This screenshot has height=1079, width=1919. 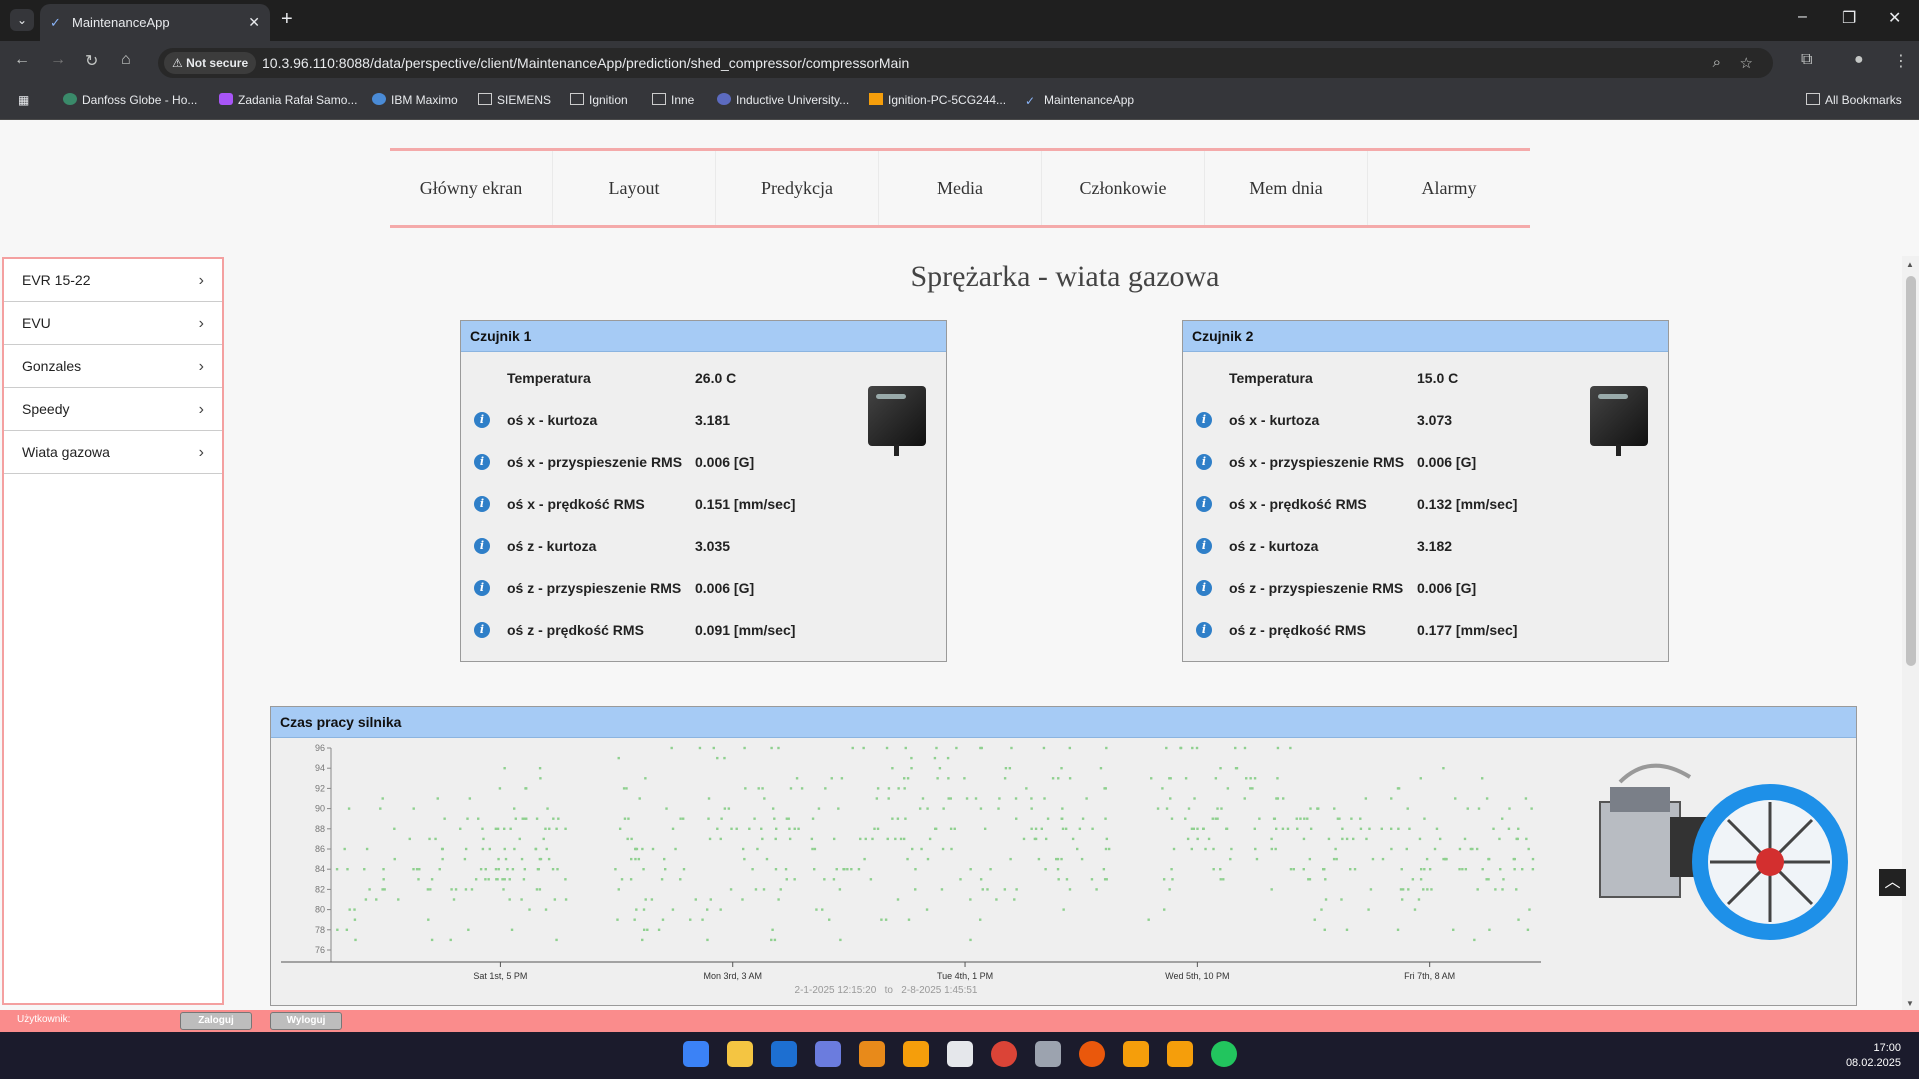 What do you see at coordinates (1123, 188) in the screenshot?
I see `nav-czlonkowie: Członkowie` at bounding box center [1123, 188].